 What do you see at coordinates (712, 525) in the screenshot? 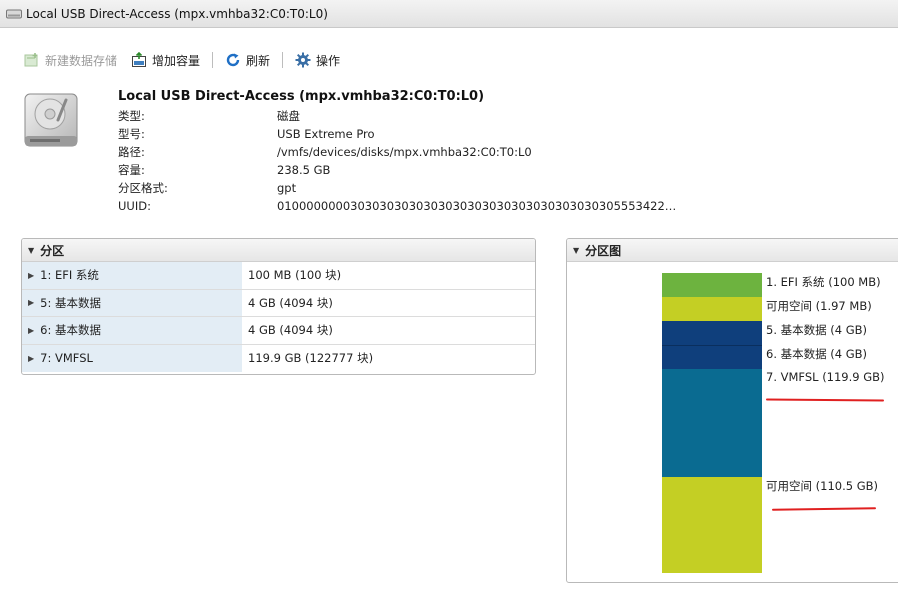
I see `map-segment-free-large` at bounding box center [712, 525].